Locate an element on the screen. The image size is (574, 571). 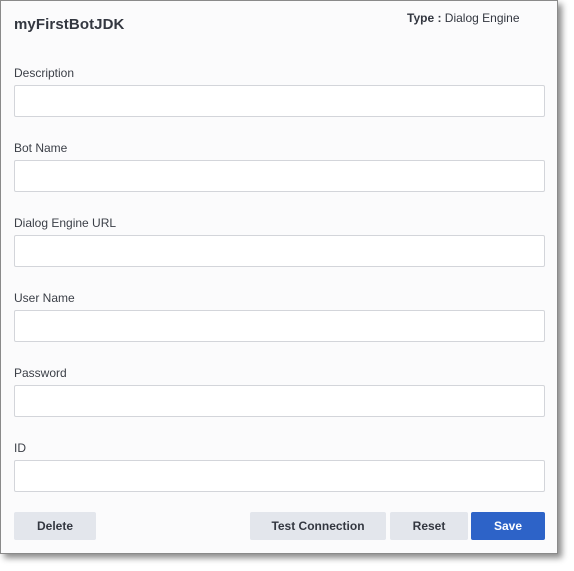
description-field-group: Description is located at coordinates (279, 91).